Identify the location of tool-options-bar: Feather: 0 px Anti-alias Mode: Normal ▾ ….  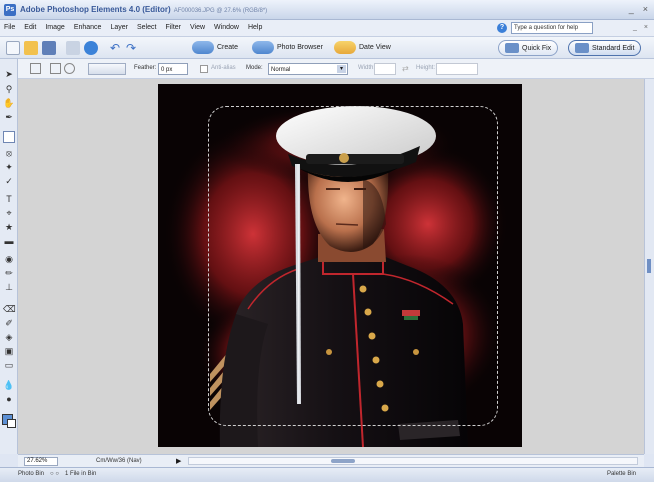
(336, 69).